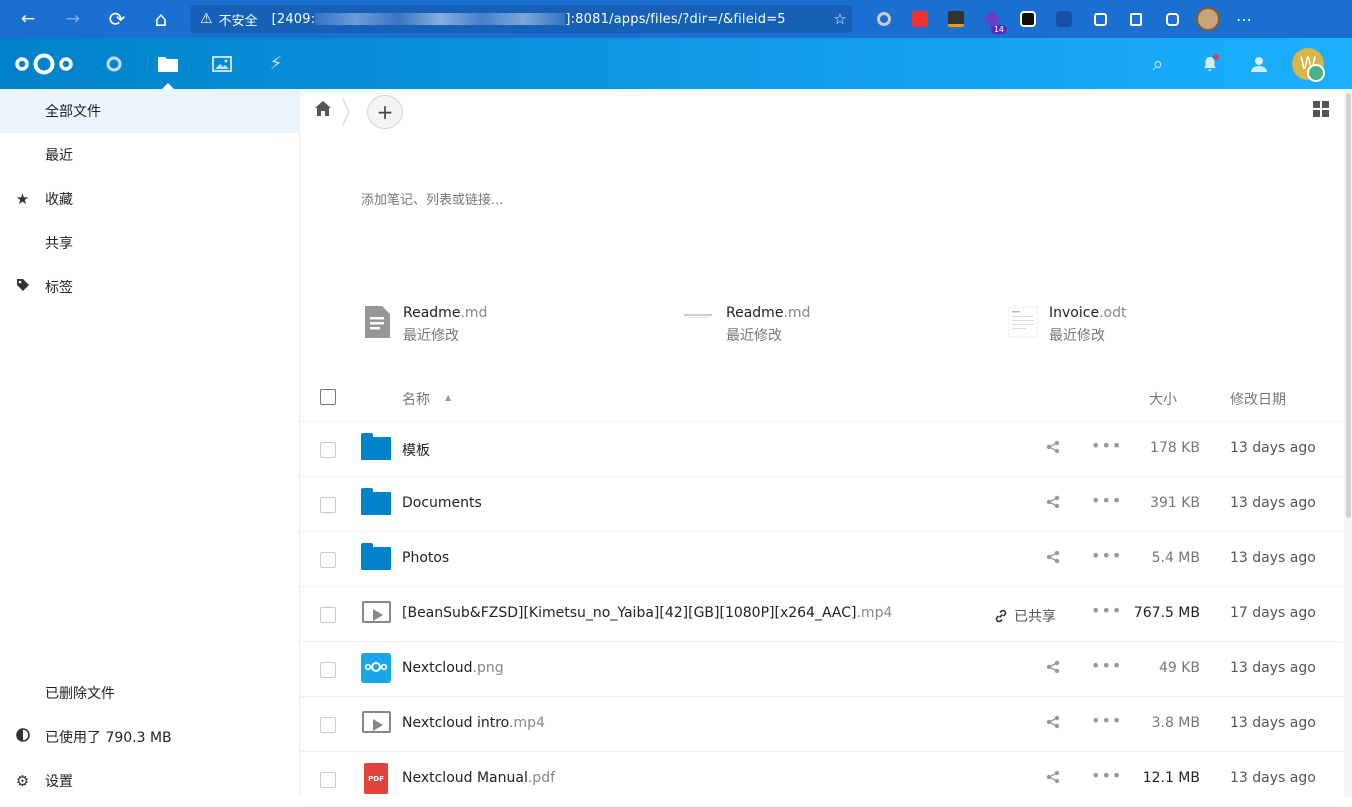 This screenshot has height=807, width=1352. What do you see at coordinates (1136, 19) in the screenshot?
I see `favorites-icon` at bounding box center [1136, 19].